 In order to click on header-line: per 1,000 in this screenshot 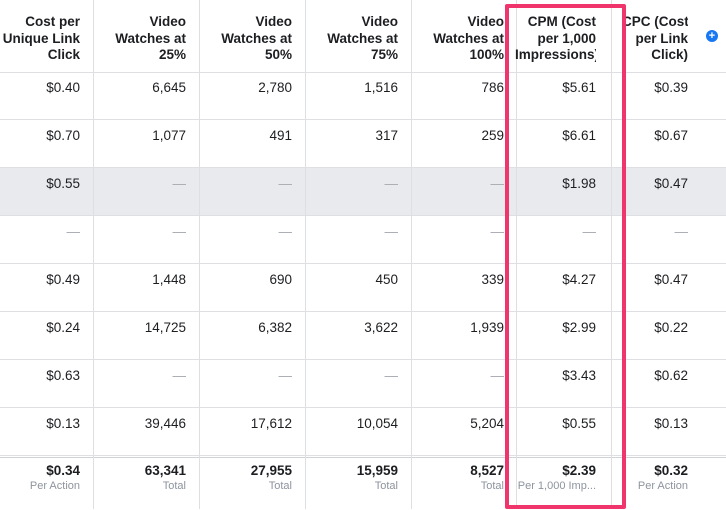, I will do `click(566, 38)`.